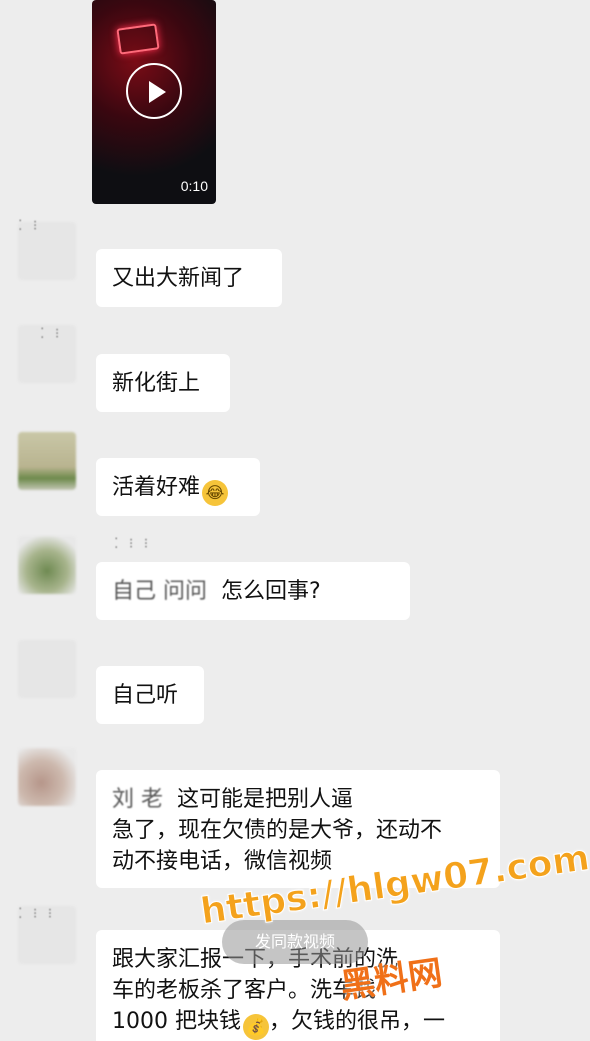  I want to click on message-bubble: 自己 问问 怎么回事?, so click(253, 591).